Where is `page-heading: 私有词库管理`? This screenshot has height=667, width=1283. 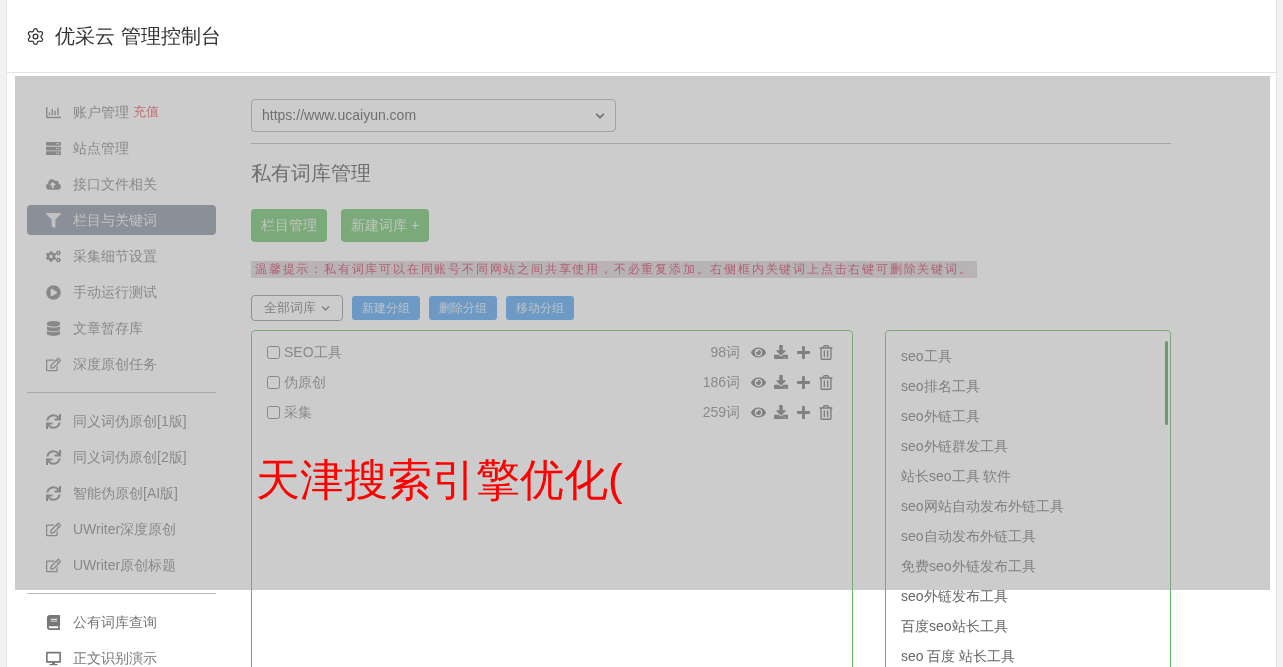
page-heading: 私有词库管理 is located at coordinates (311, 173).